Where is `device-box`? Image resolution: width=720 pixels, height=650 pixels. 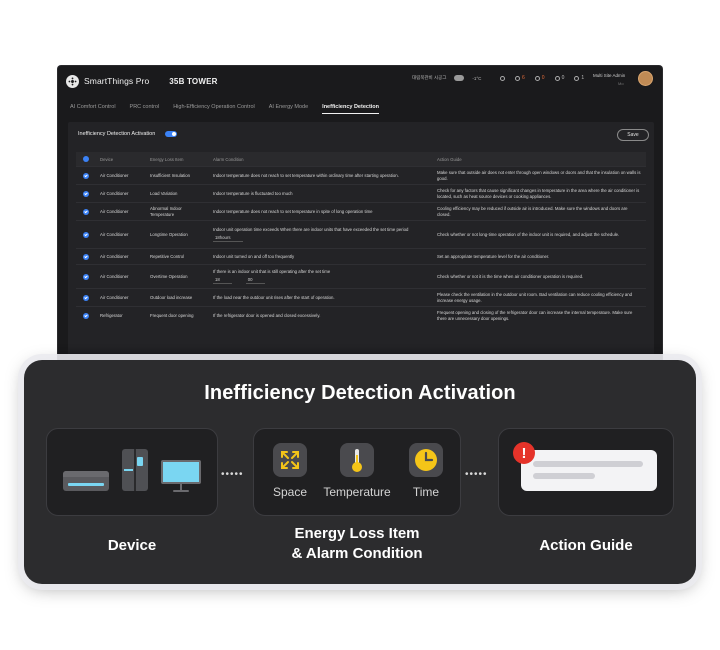
device-box is located at coordinates (132, 472).